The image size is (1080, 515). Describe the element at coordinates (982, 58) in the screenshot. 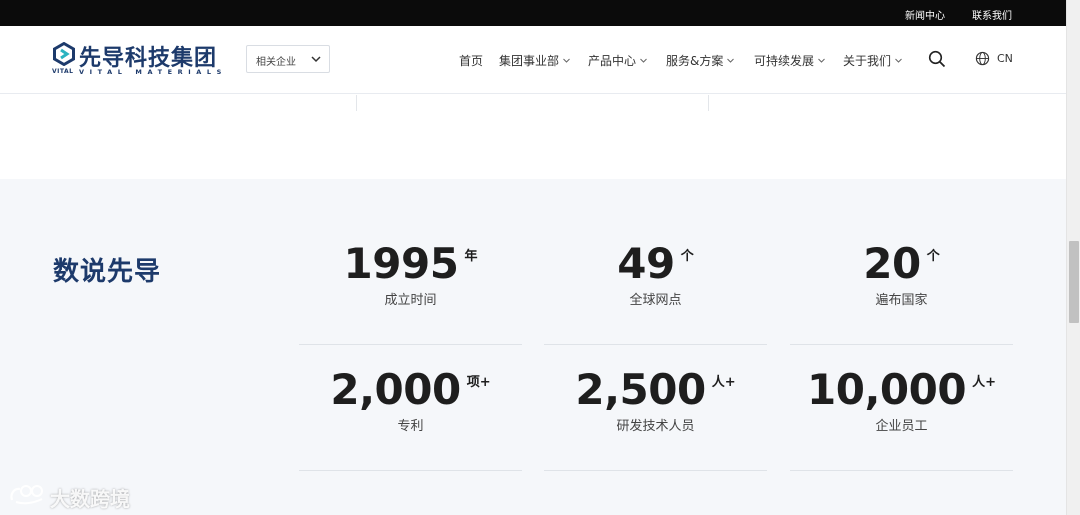

I see `globe-icon` at that location.